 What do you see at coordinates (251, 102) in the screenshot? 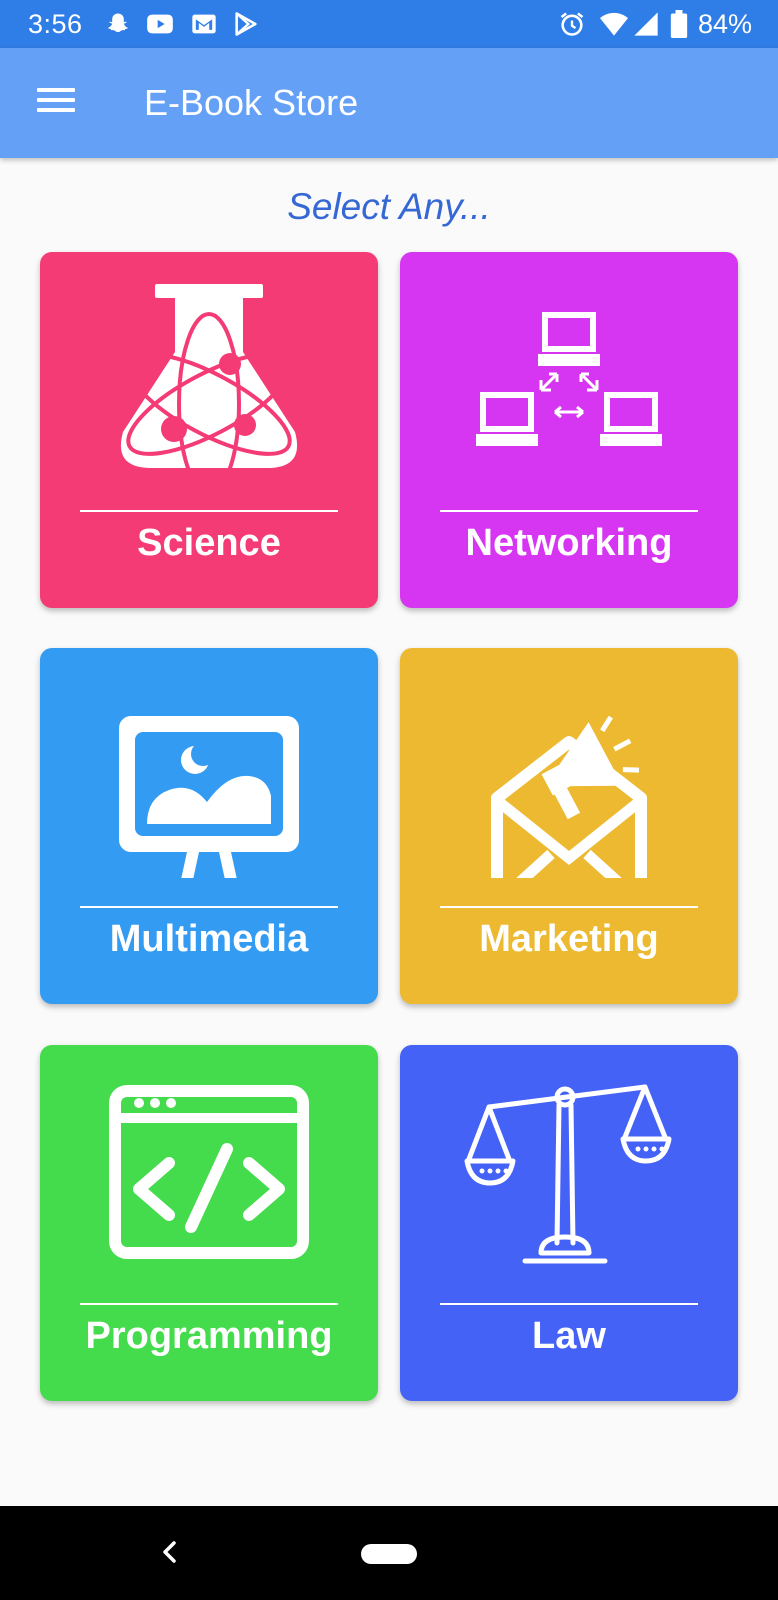
I see `app-title: E-Book Store` at bounding box center [251, 102].